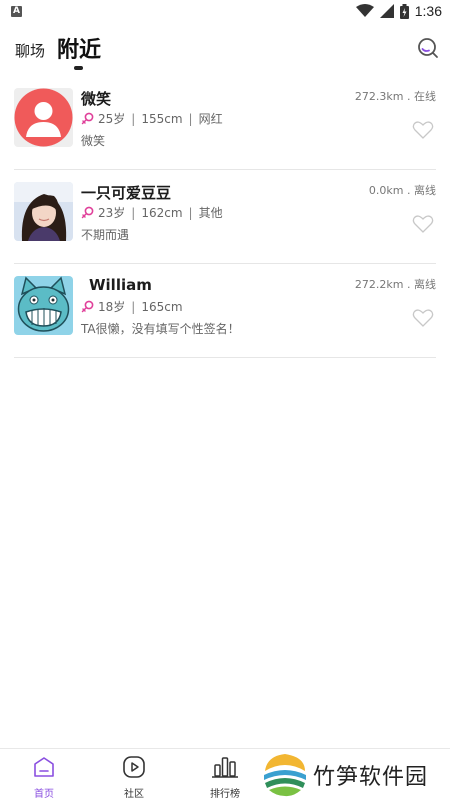  Describe the element at coordinates (225, 123) in the screenshot. I see `list-item: 微笑 25岁 | 155cm | 网红 微笑 272.3km . 在线` at that location.